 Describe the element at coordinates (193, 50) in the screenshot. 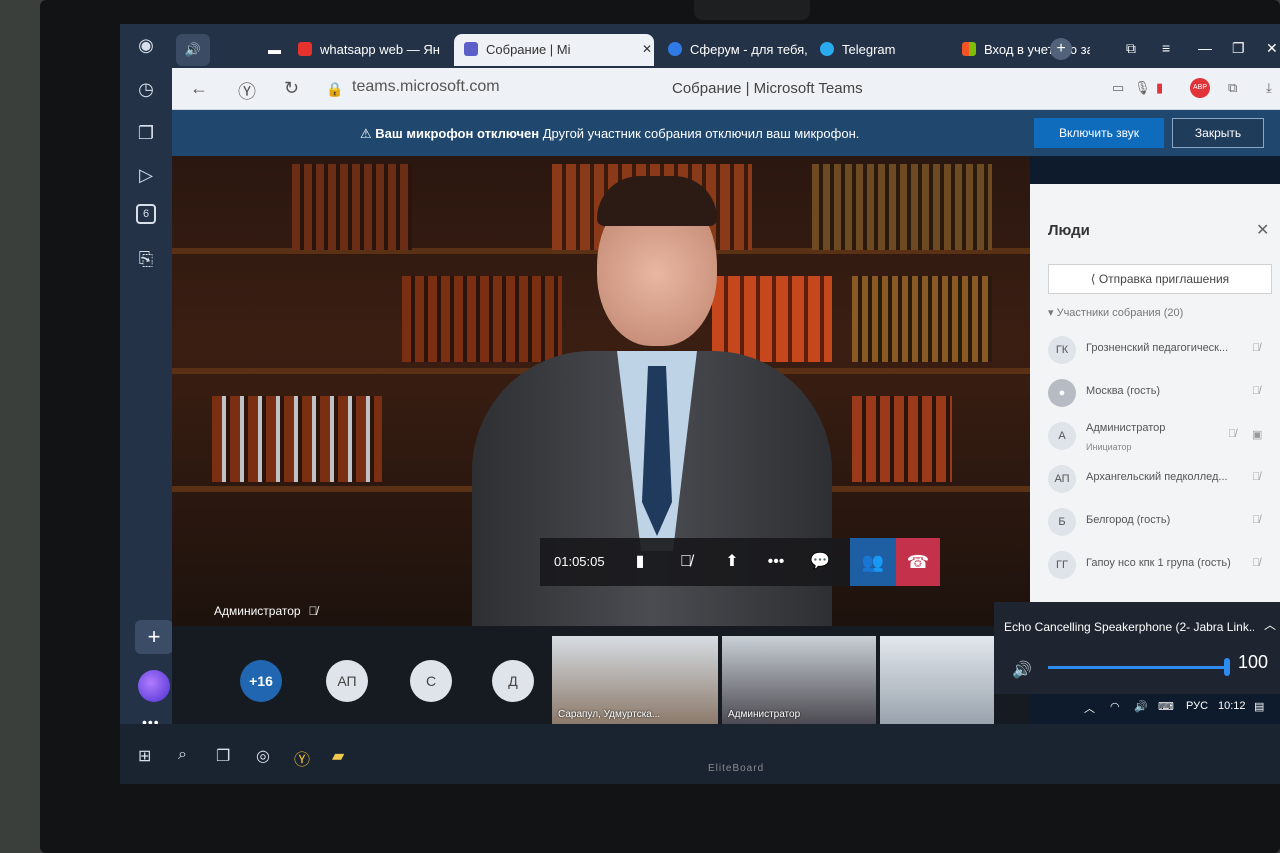

I see `sound-toggle-icon: 🔊` at that location.